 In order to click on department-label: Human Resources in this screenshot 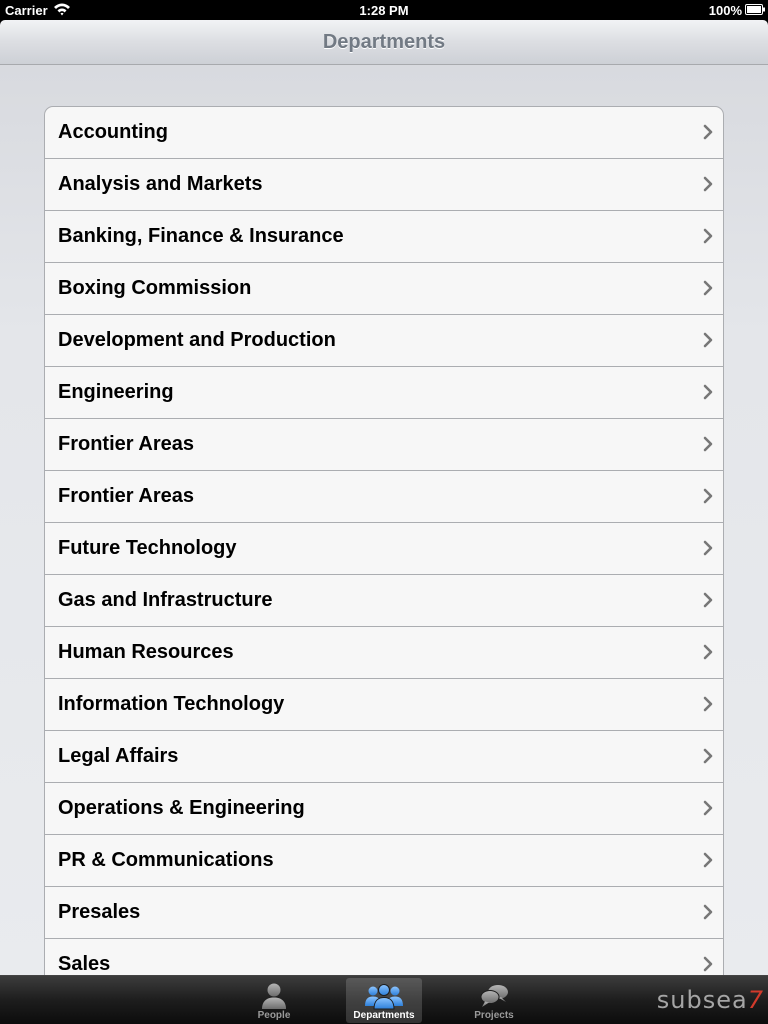, I will do `click(146, 652)`.